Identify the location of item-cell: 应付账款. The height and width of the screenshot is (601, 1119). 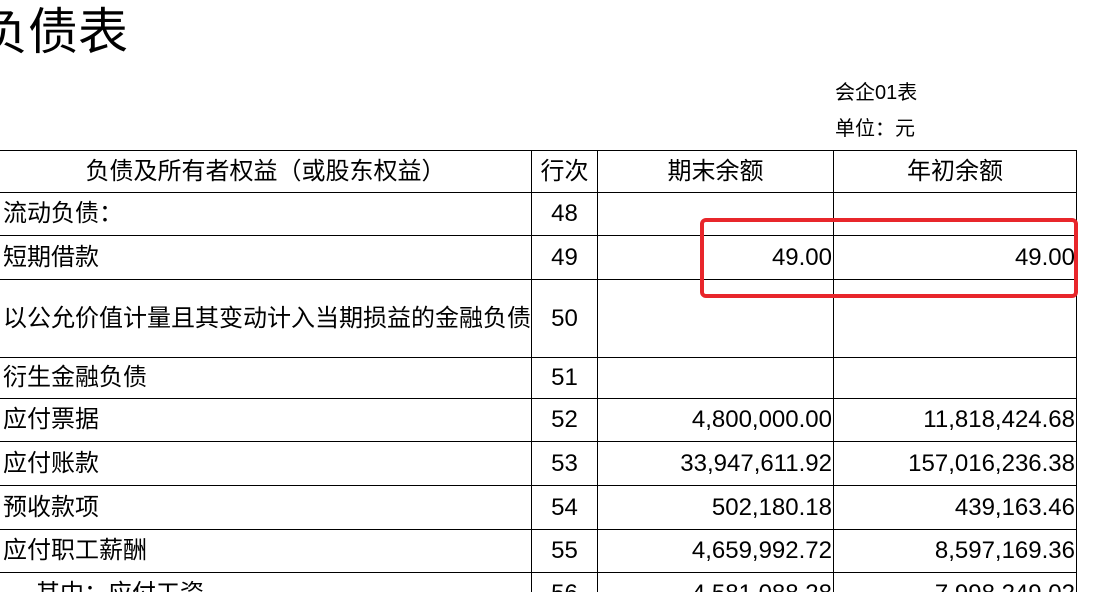
(266, 463).